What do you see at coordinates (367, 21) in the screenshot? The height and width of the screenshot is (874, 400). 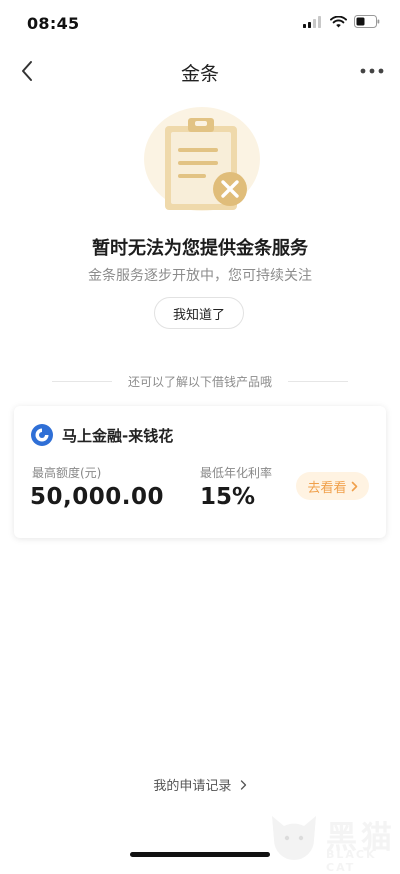 I see `battery-icon` at bounding box center [367, 21].